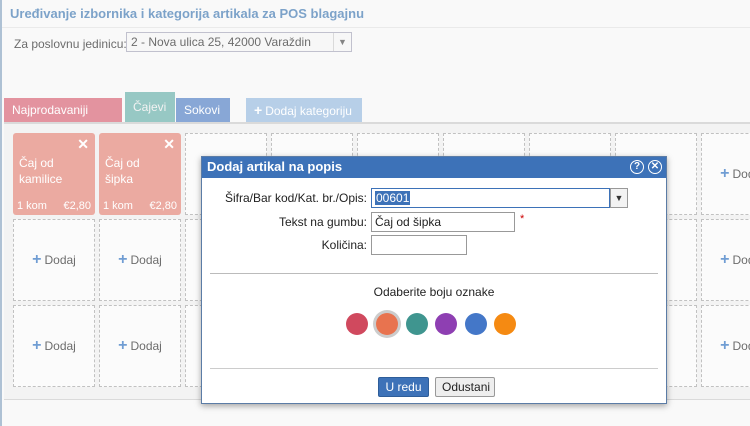 This screenshot has width=750, height=426. Describe the element at coordinates (522, 219) in the screenshot. I see `required-marker: *` at that location.